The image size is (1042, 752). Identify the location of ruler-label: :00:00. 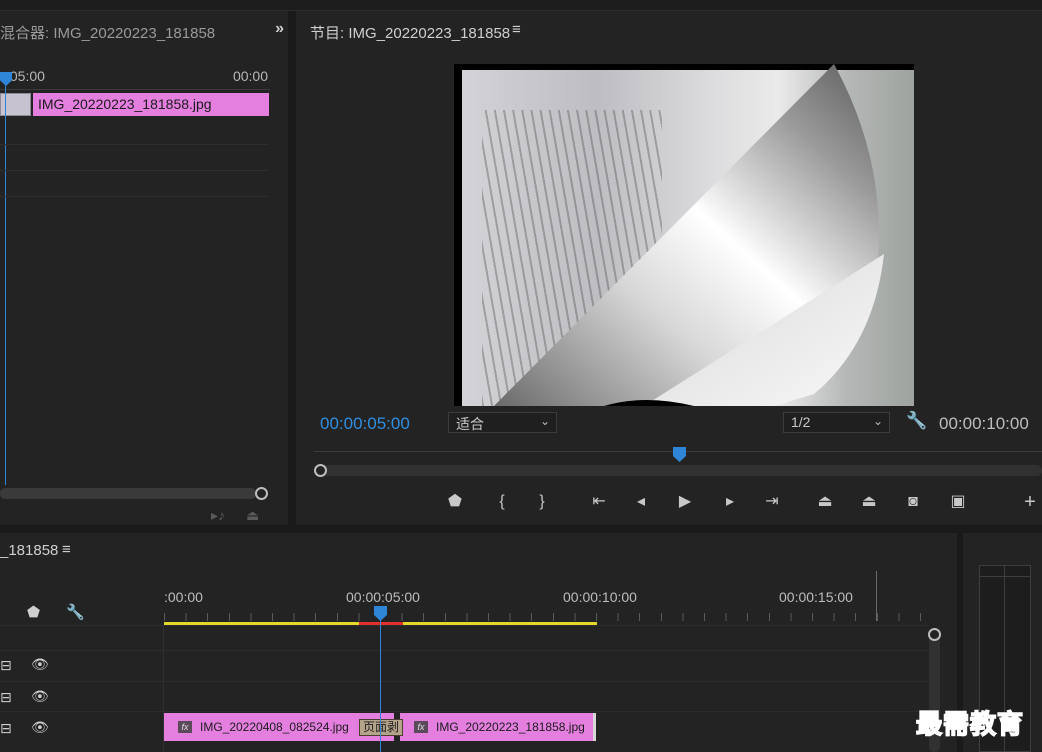
(183, 597).